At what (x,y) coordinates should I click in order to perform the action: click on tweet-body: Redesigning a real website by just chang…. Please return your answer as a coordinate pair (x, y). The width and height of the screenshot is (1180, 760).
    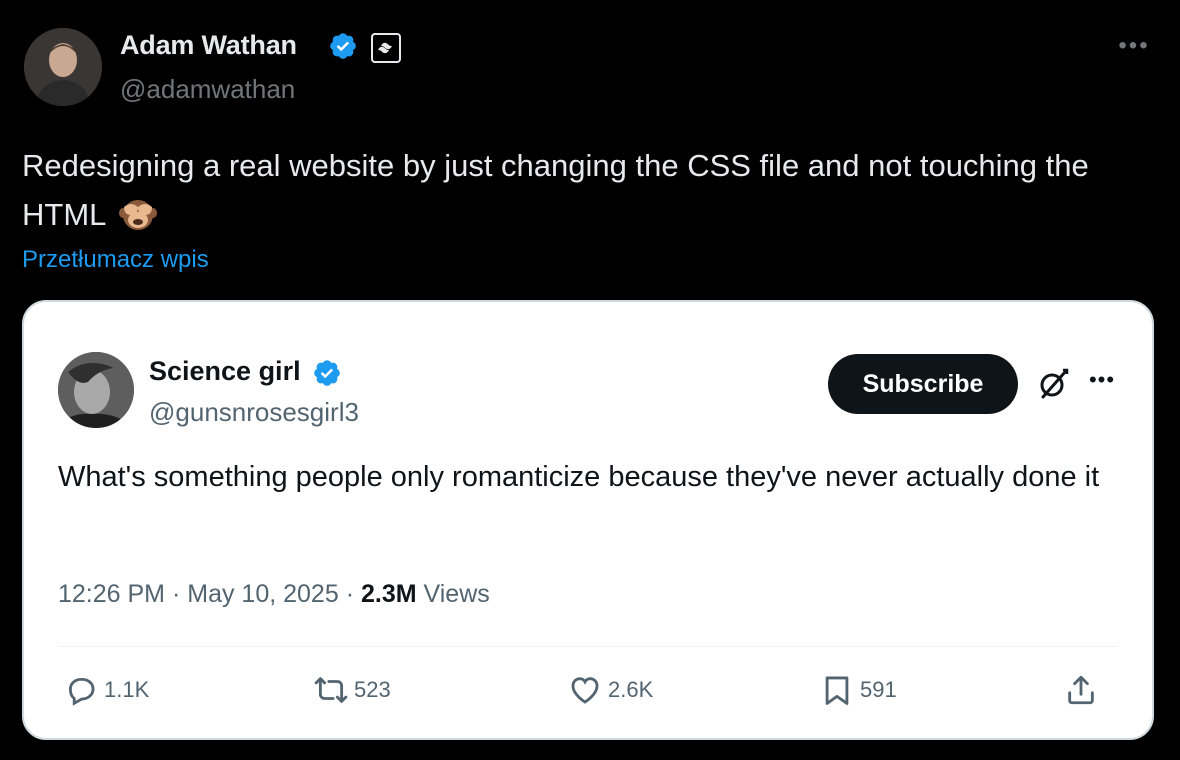
    Looking at the image, I should click on (555, 190).